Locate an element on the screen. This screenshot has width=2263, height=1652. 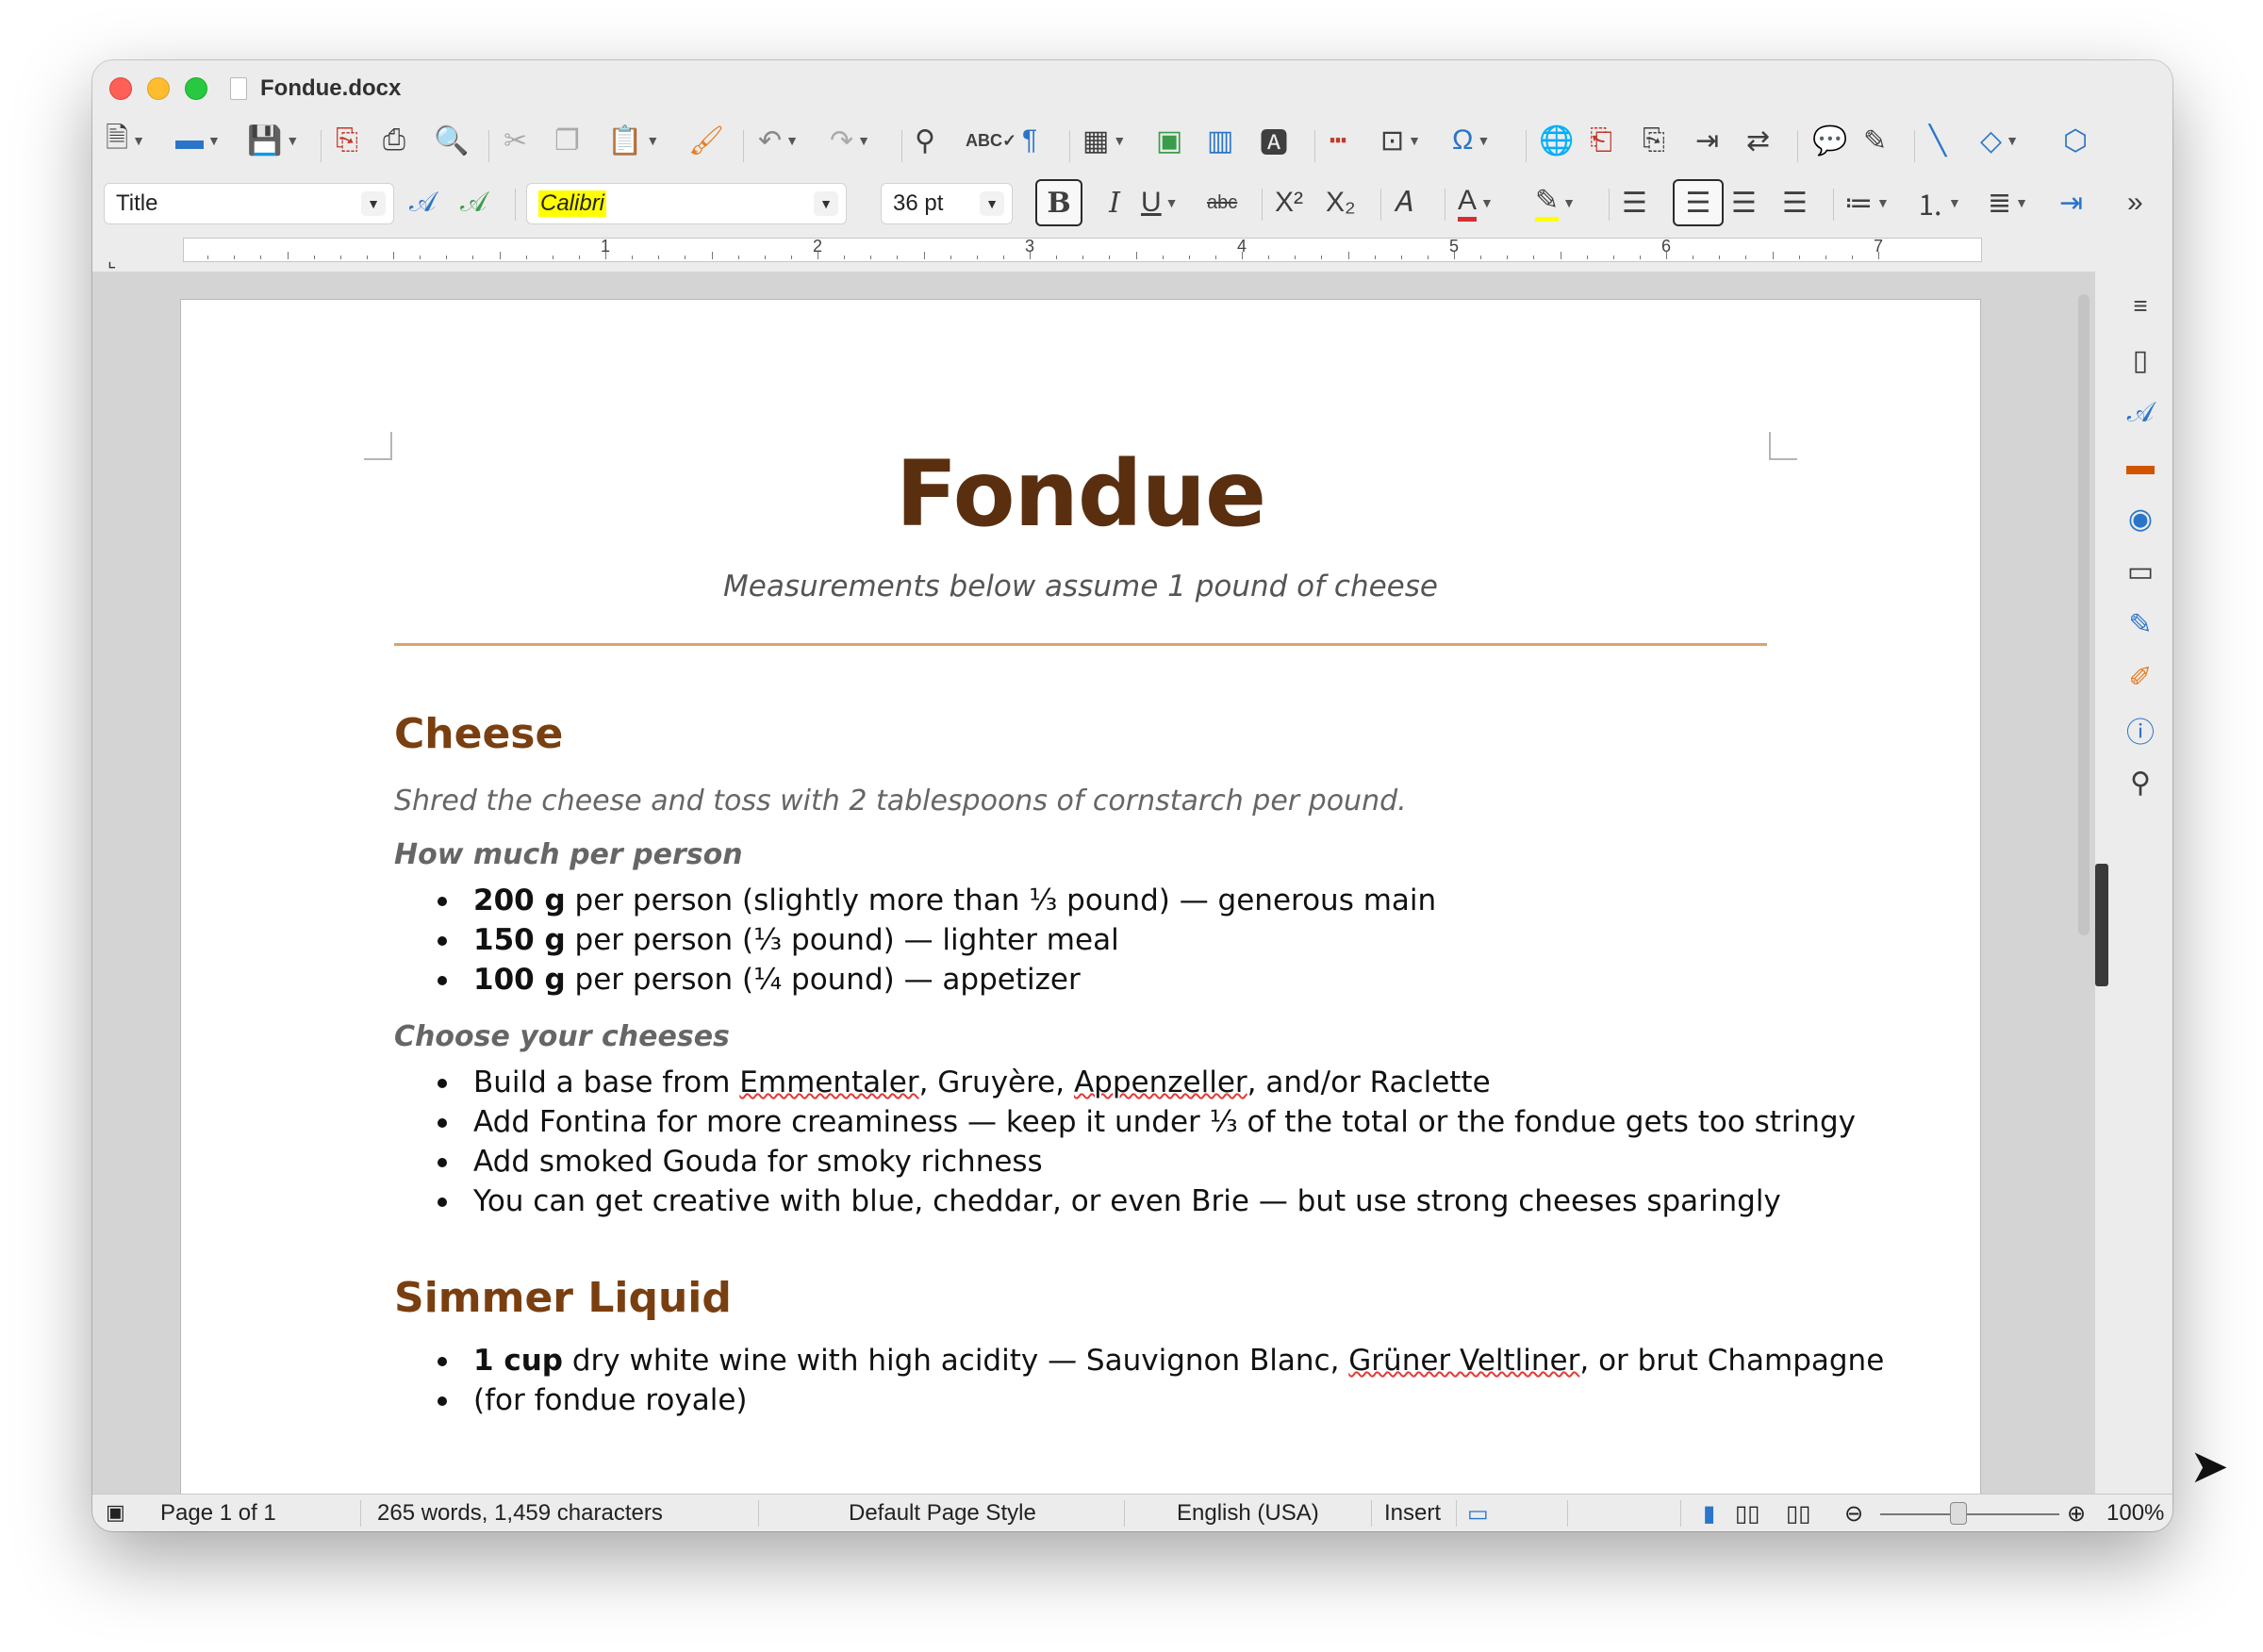
paste-button: 📋 ▼ is located at coordinates (633, 140).